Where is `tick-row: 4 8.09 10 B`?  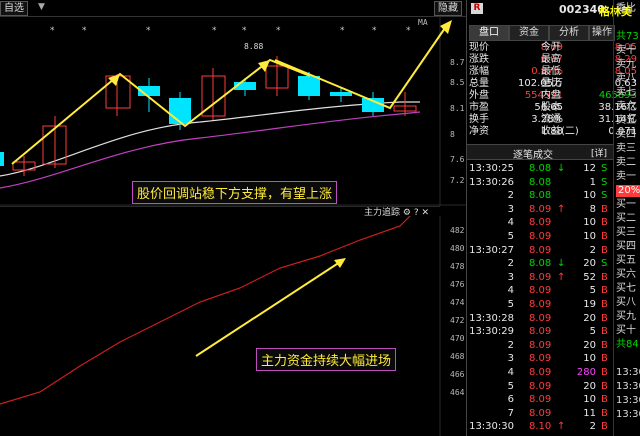 tick-row: 4 8.09 10 B is located at coordinates (540, 223).